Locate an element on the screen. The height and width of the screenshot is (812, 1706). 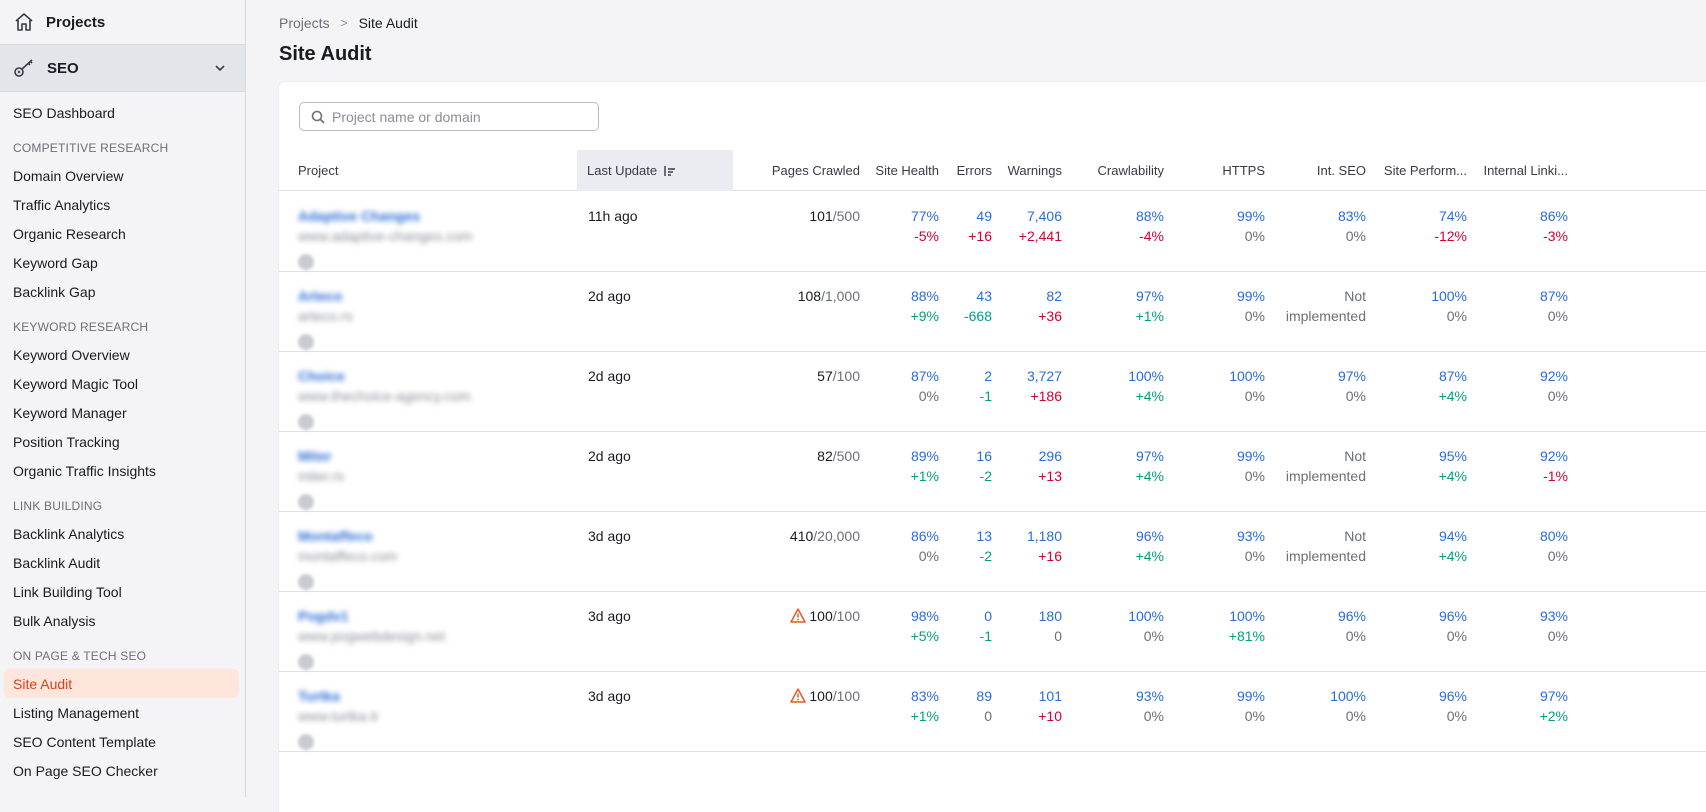
project-name-link: Arteco is located at coordinates (398, 296).